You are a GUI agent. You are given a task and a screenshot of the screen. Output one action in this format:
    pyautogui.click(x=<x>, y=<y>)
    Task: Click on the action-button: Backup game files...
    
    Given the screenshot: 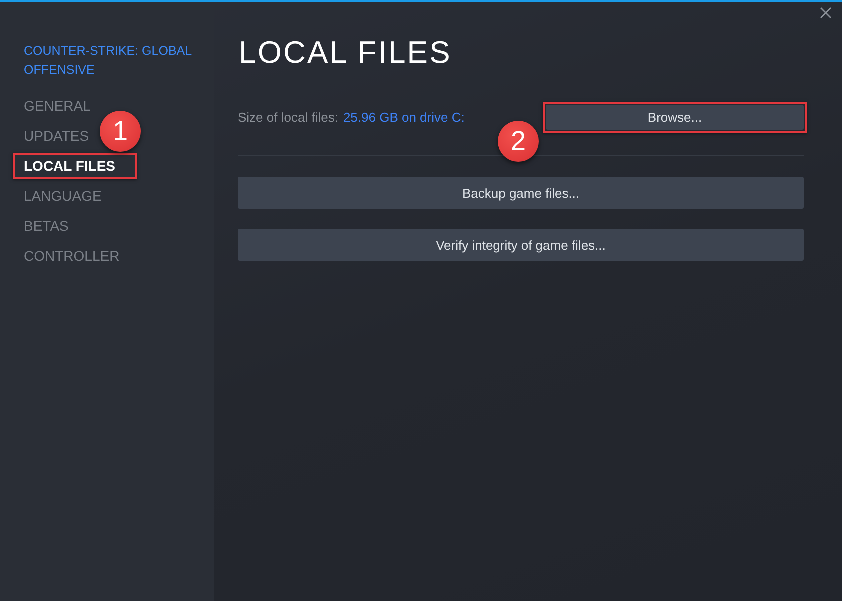 What is the action you would take?
    pyautogui.click(x=521, y=193)
    